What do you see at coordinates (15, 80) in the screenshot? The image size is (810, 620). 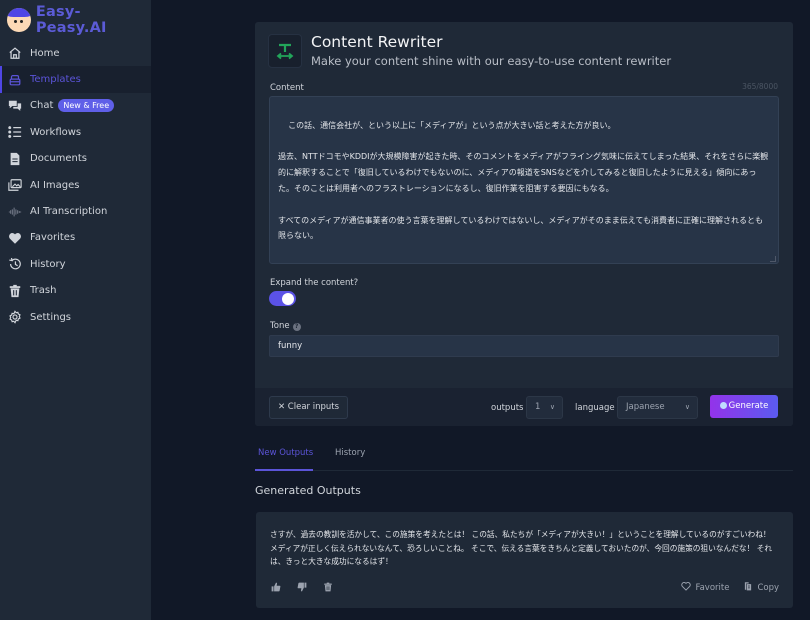 I see `templates-icon` at bounding box center [15, 80].